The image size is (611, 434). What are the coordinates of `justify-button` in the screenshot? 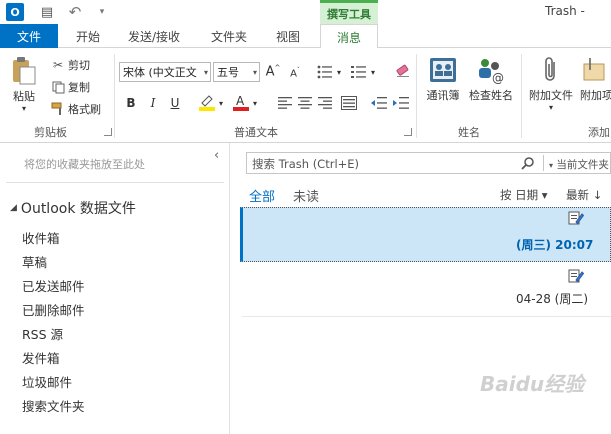 It's located at (349, 103).